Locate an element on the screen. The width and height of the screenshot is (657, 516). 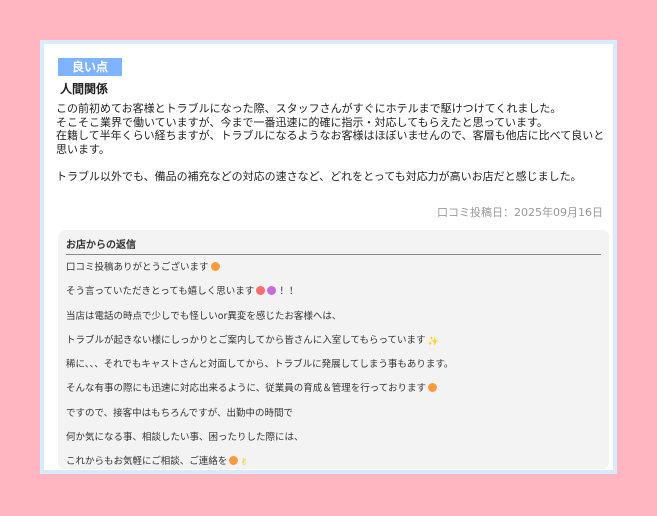
reply-text: そんな有事の際にも迅速に対応出来るように、従業員の育成＆管理を行っております is located at coordinates (246, 389).